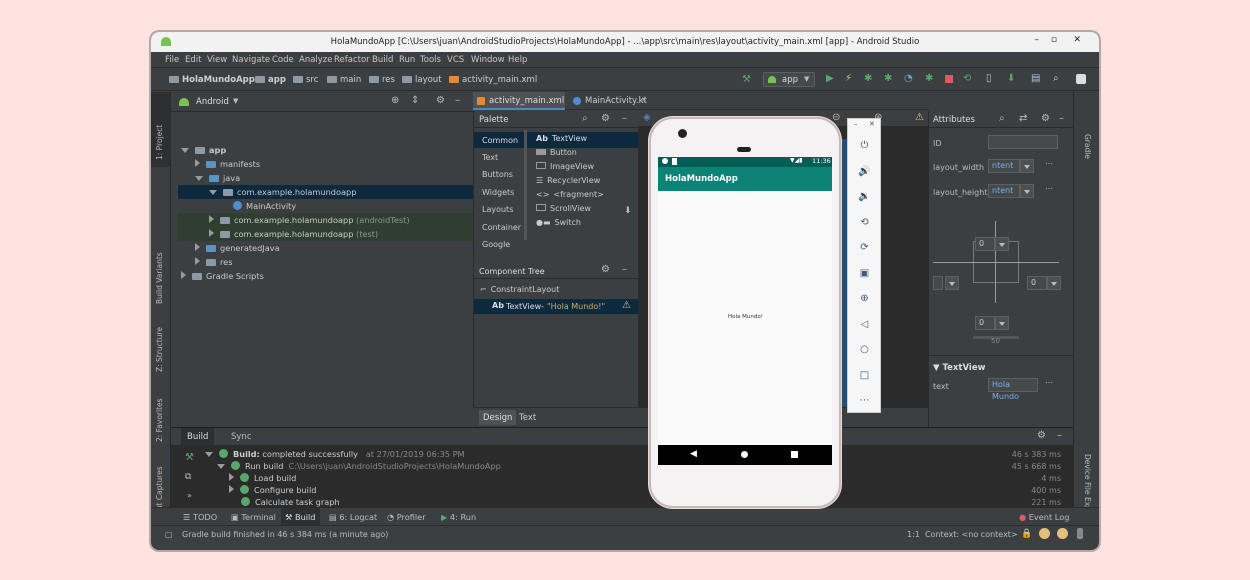 This screenshot has height=580, width=1250. Describe the element at coordinates (1054, 40) in the screenshot. I see `maximize-button: ▫` at that location.